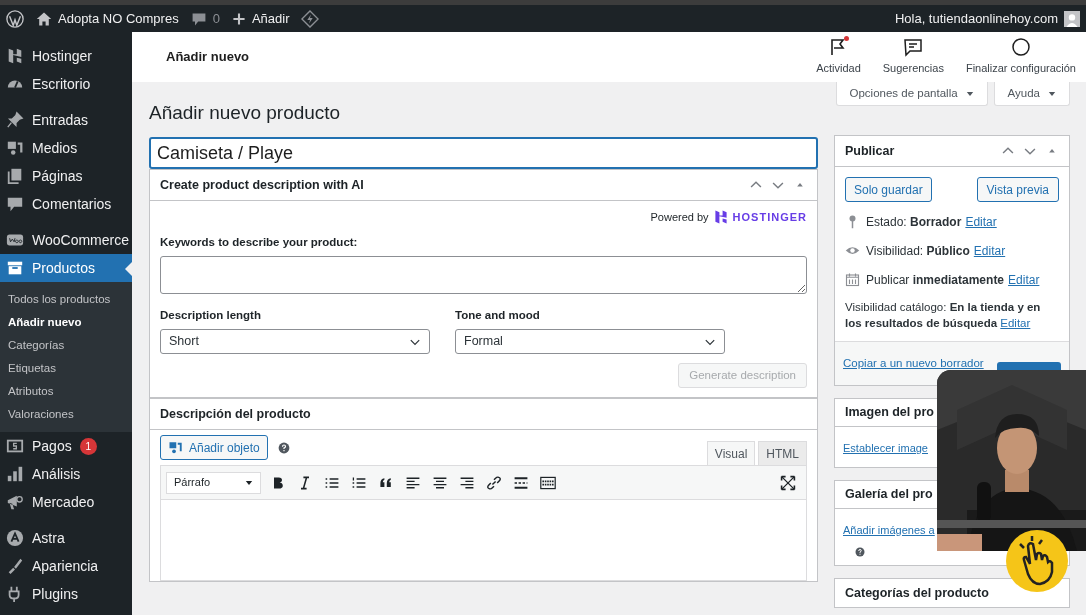  I want to click on menu-item: Productos, so click(66, 268).